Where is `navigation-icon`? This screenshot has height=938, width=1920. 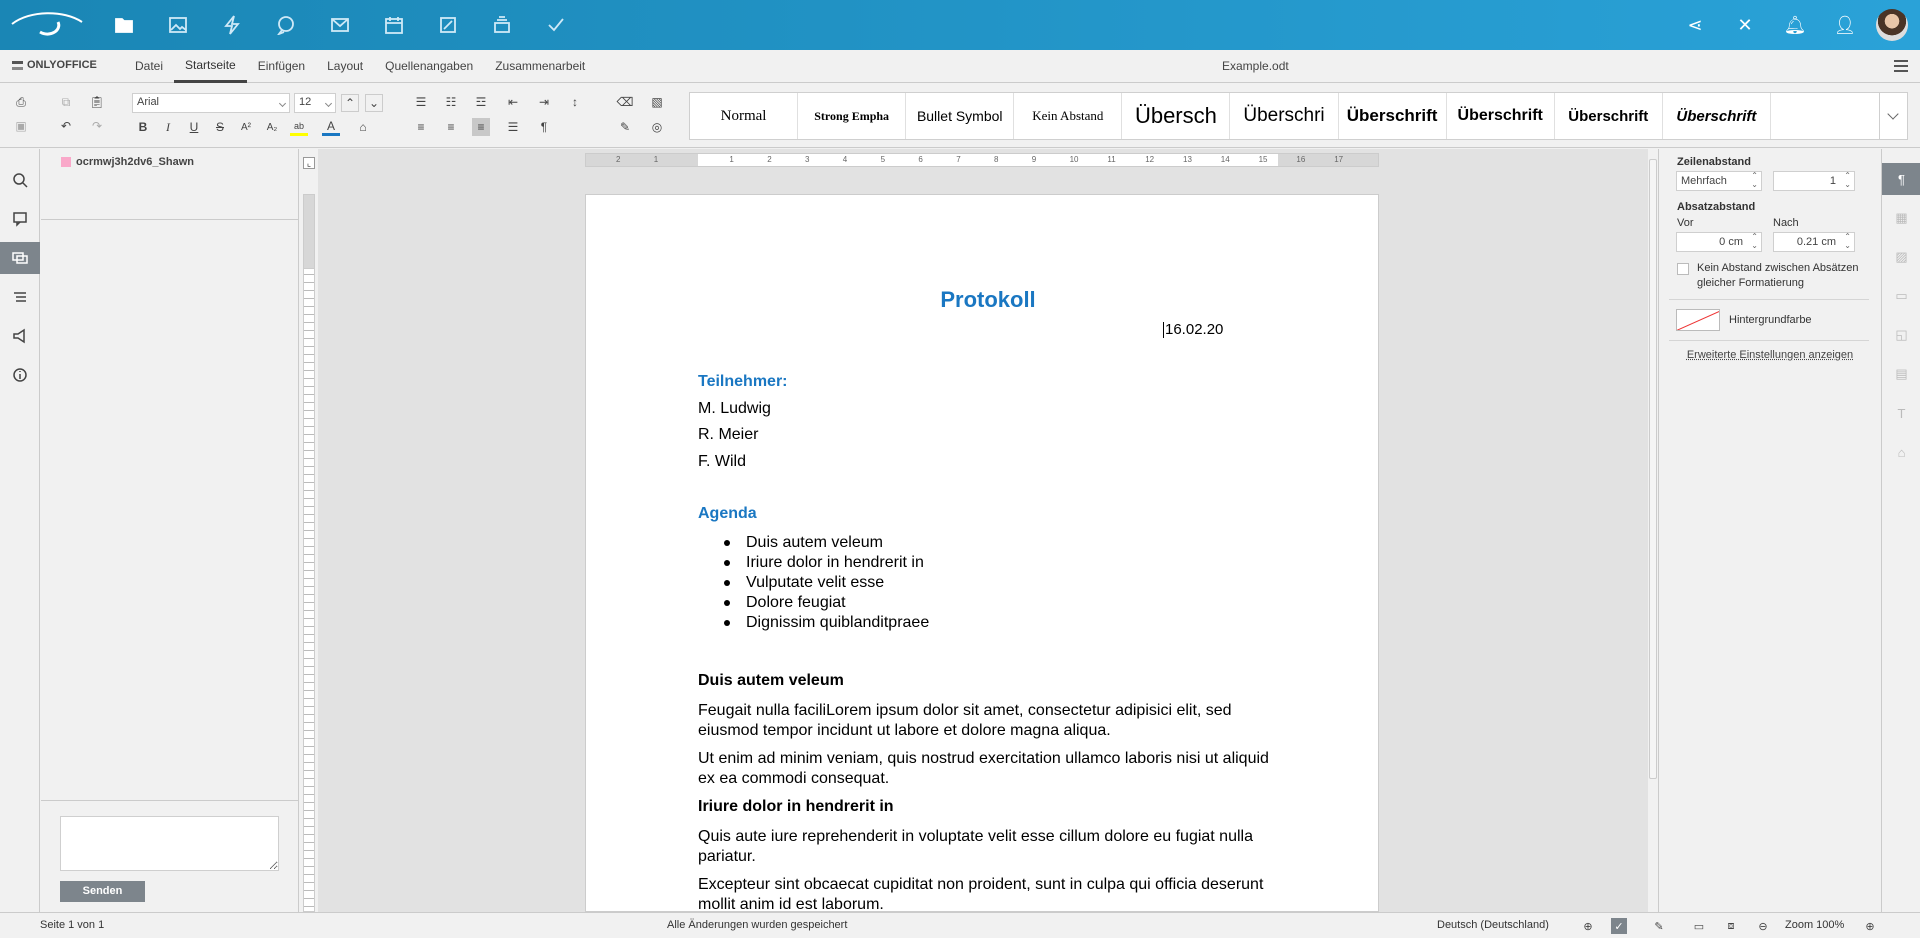
navigation-icon is located at coordinates (20, 297).